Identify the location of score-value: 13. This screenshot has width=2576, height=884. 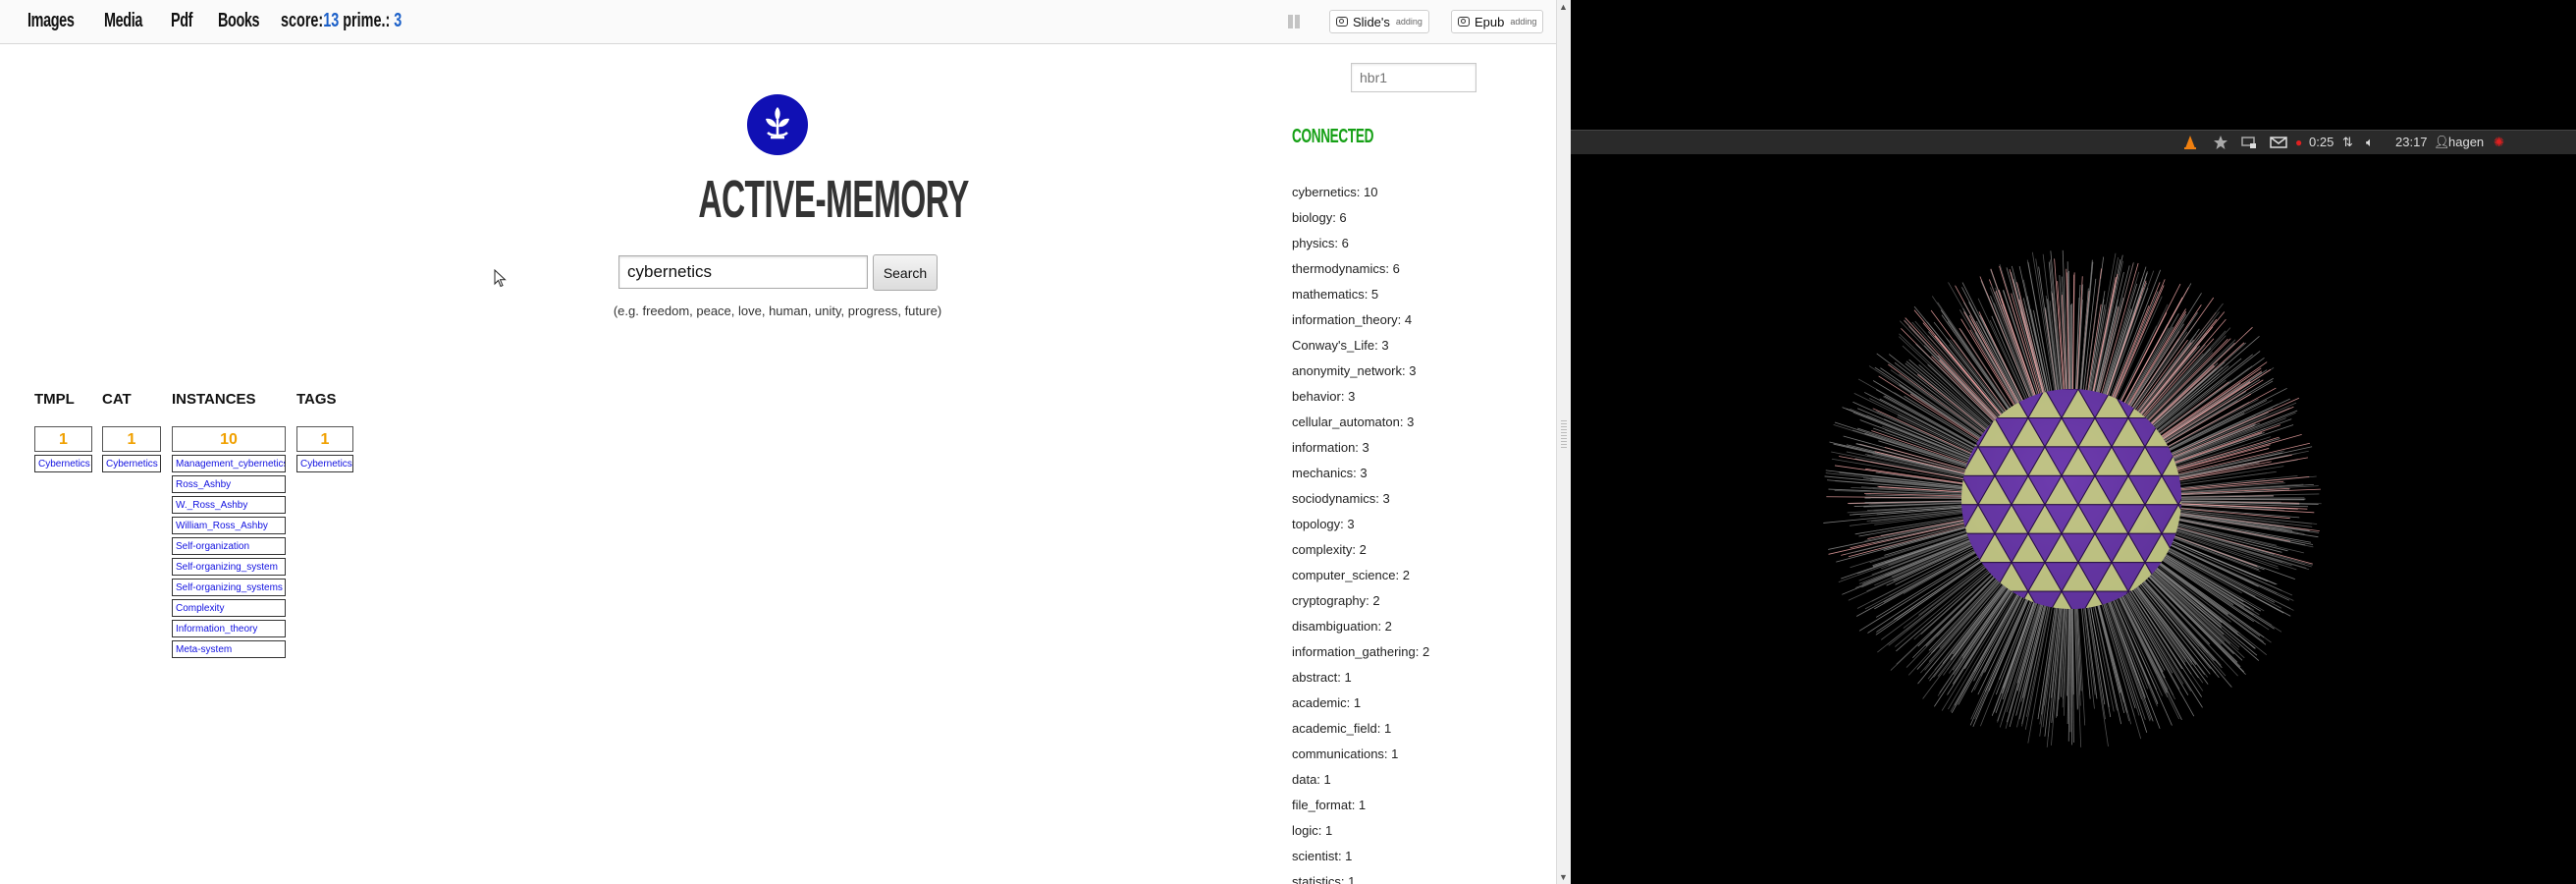
(331, 20).